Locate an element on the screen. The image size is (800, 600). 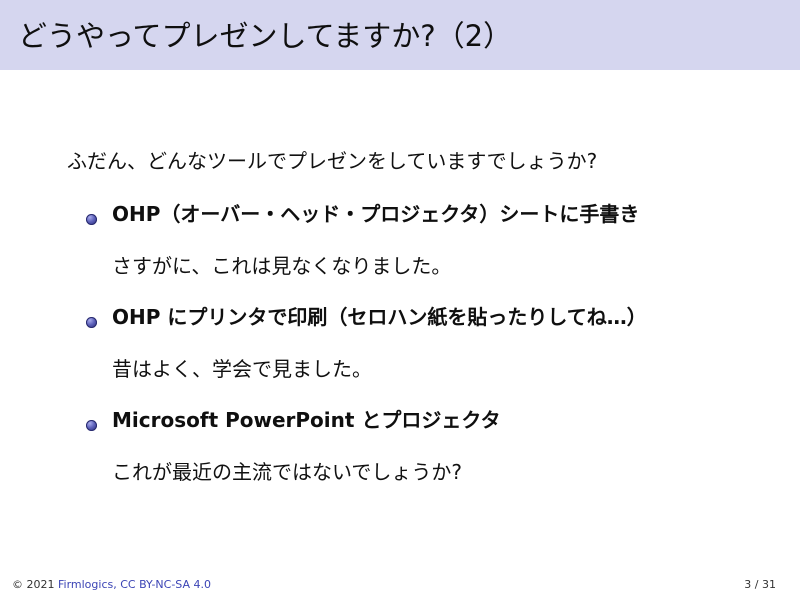
bullet-item-title: Microsoft PowerPoint とプロジェクタ is located at coordinates (306, 420).